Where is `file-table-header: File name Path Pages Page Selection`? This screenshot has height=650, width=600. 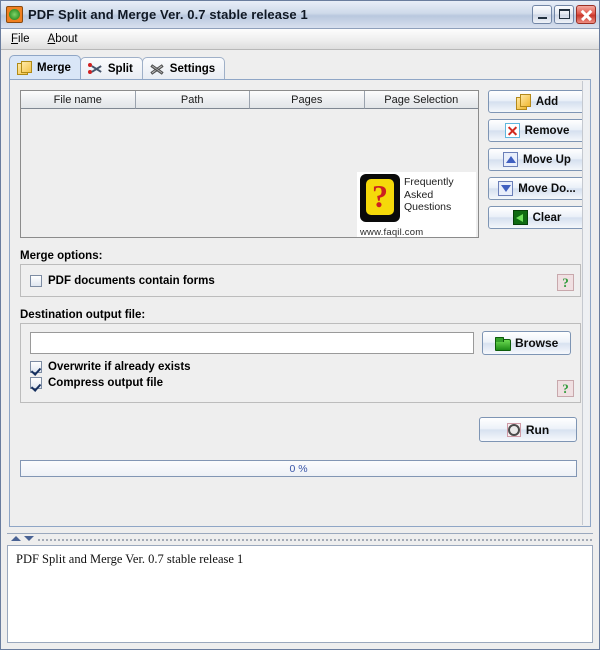
file-table-header: File name Path Pages Page Selection is located at coordinates (249, 100).